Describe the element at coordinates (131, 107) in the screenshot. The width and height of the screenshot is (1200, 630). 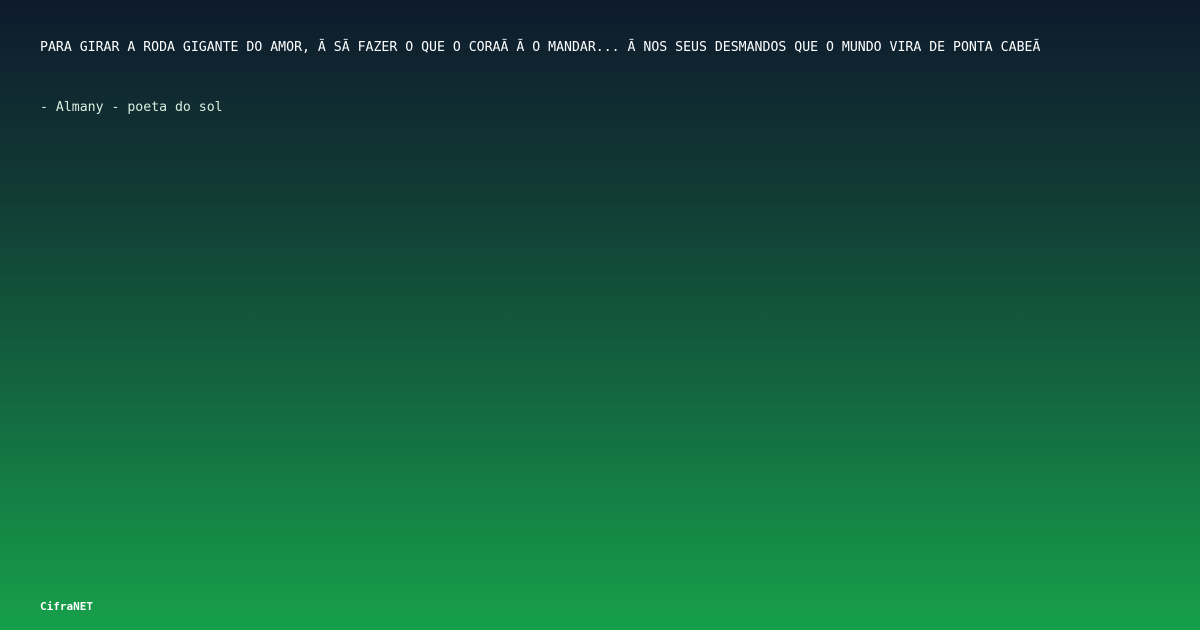
I see `quote-author: - Almany - poeta do sol` at that location.